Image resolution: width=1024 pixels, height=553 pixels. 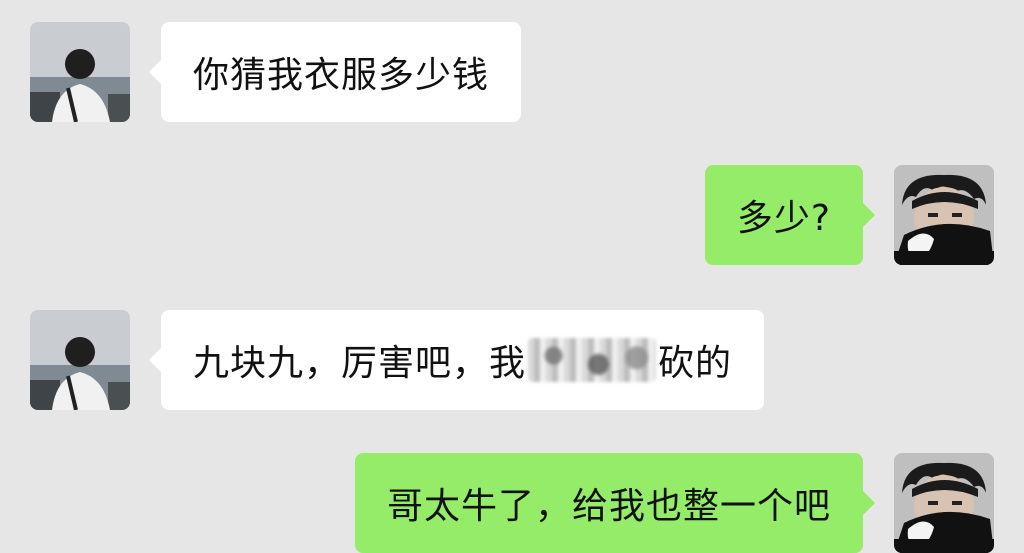 I want to click on message-row-outgoing: 多少?, so click(x=849, y=215).